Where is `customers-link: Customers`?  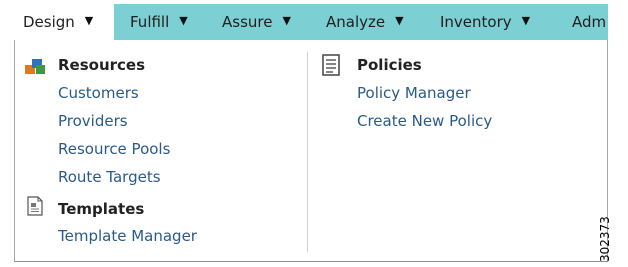
customers-link: Customers is located at coordinates (98, 93).